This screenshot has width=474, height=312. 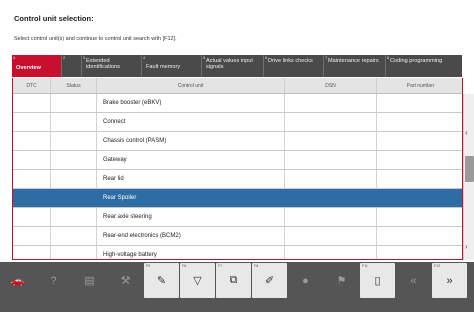 I want to click on filter-button: F6 ▽, so click(x=197, y=280).